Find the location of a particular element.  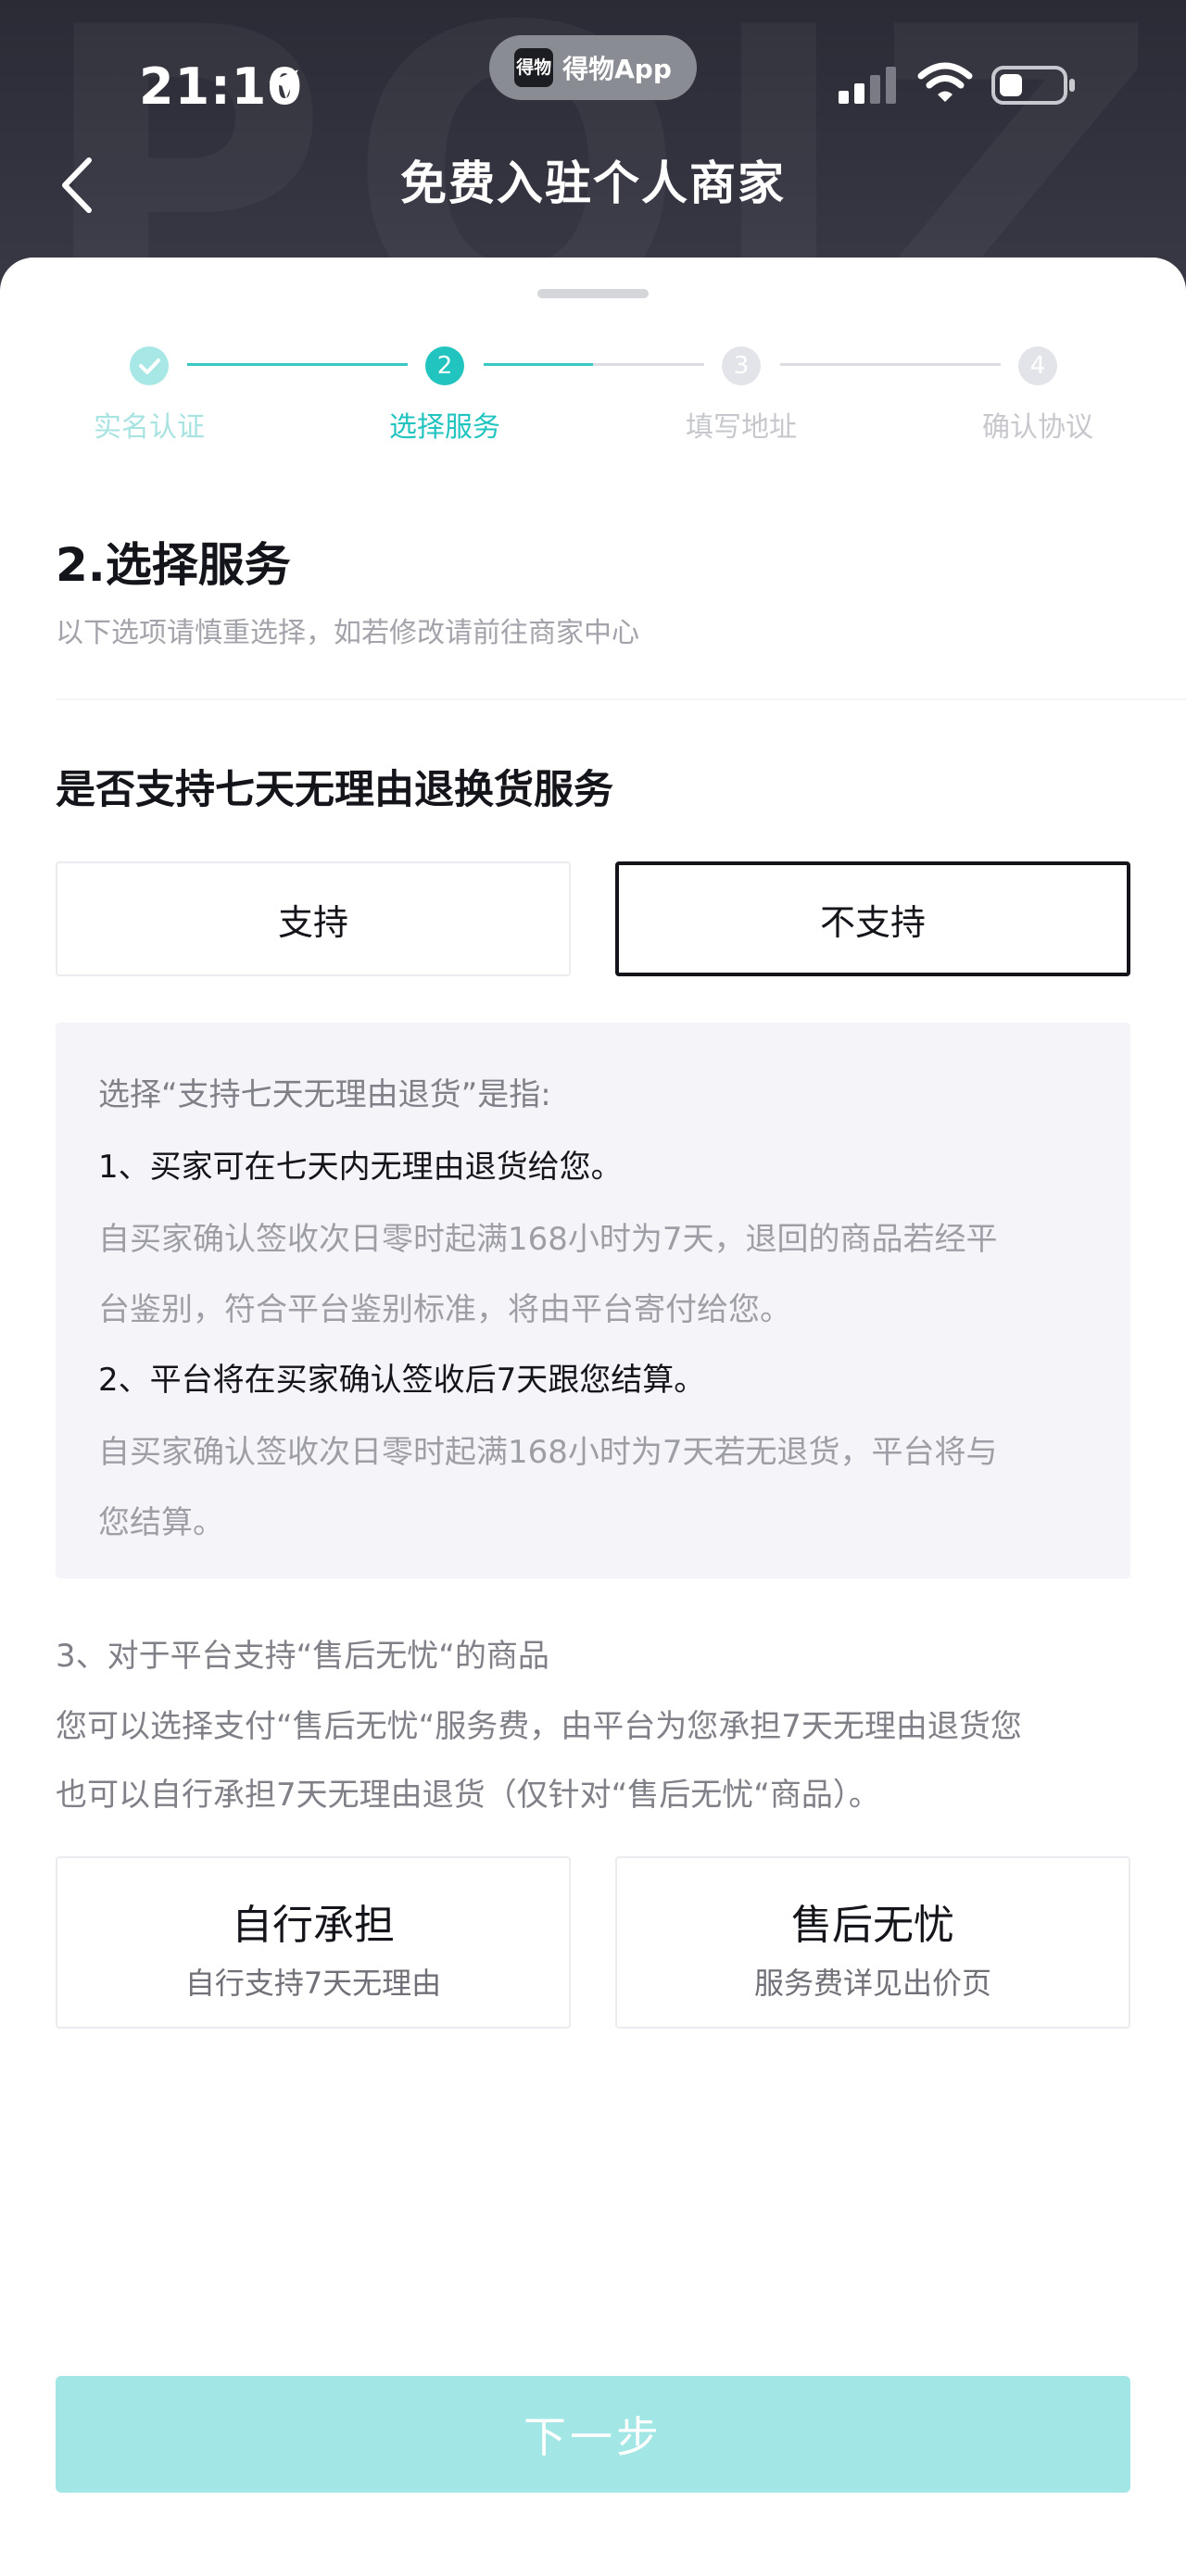

info-point-2: 2、平台将在买家确认签收后7天跟您结算。 is located at coordinates (402, 1380).